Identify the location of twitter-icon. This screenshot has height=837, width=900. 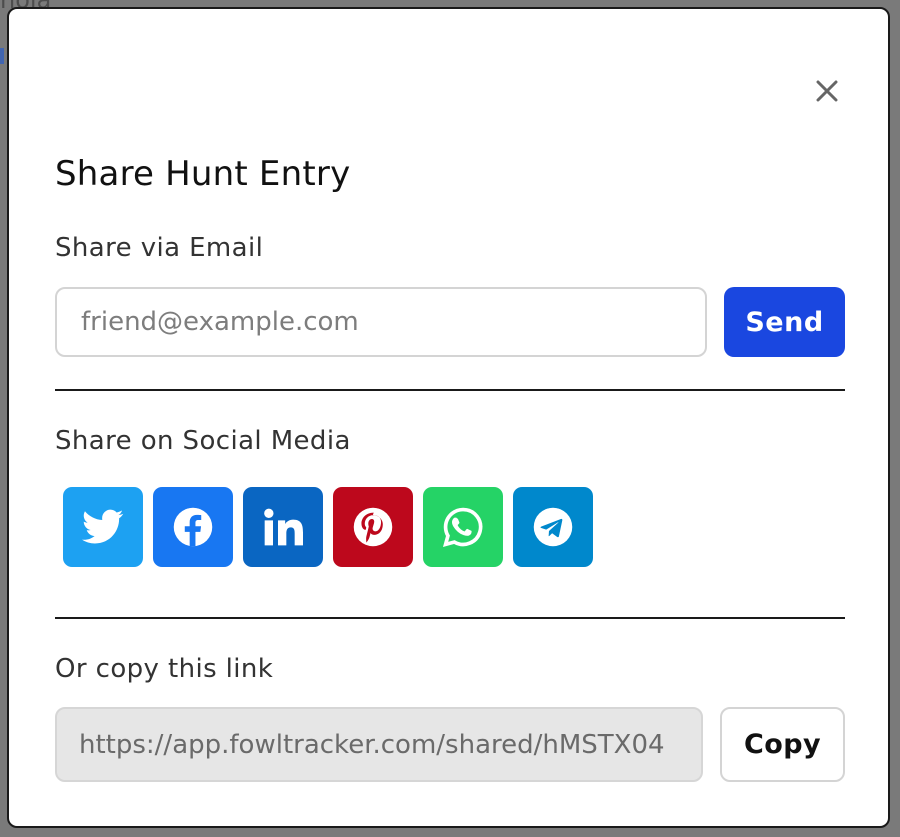
(103, 526).